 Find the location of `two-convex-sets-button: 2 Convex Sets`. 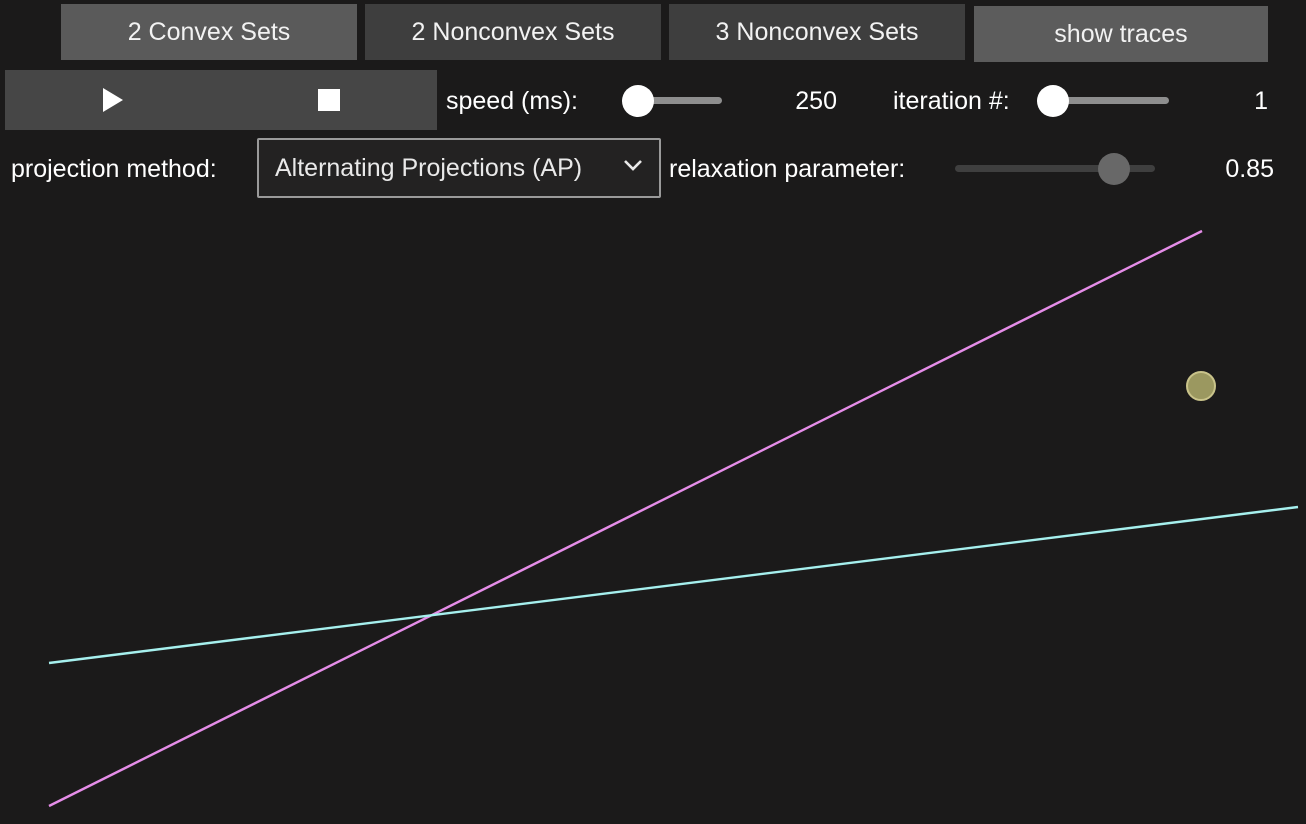

two-convex-sets-button: 2 Convex Sets is located at coordinates (209, 32).